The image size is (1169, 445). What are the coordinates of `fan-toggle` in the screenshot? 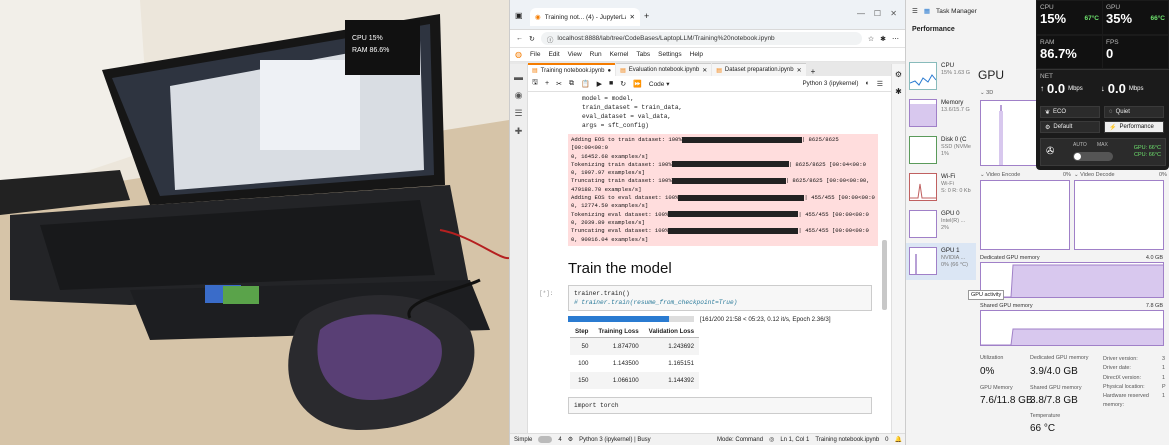 It's located at (1093, 156).